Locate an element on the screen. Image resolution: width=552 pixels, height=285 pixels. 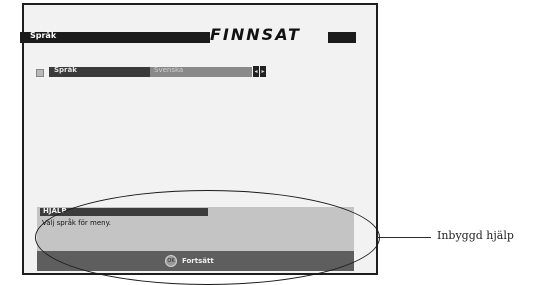
callout-line is located at coordinates (404, 237).